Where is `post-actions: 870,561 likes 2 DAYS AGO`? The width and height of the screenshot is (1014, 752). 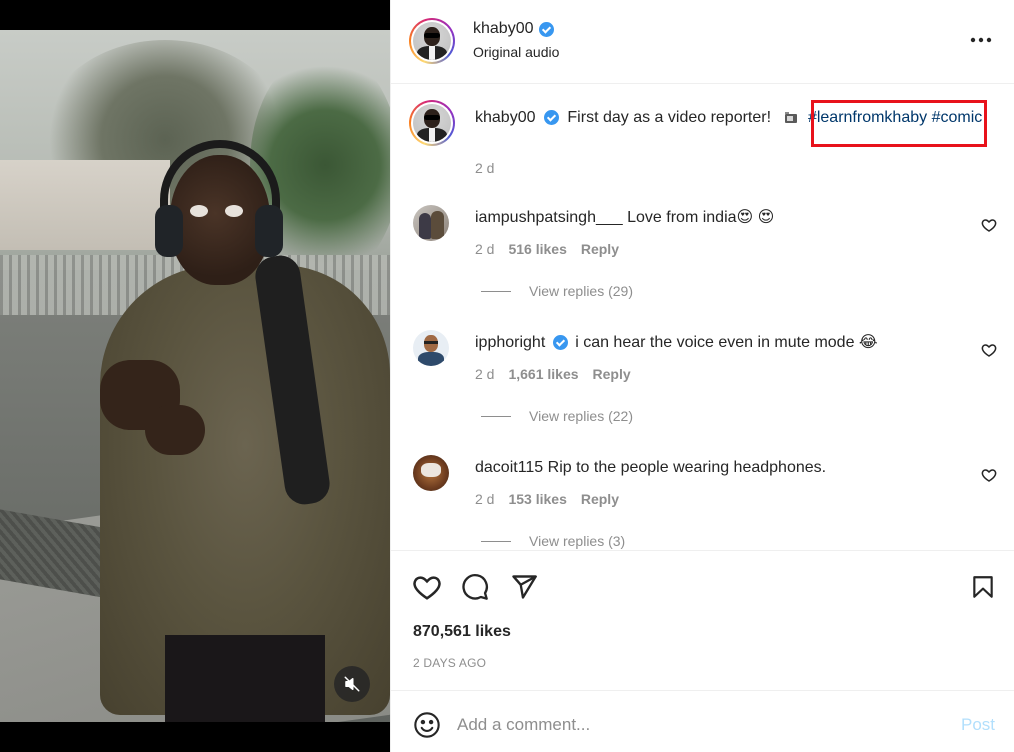 post-actions: 870,561 likes 2 DAYS AGO is located at coordinates (702, 620).